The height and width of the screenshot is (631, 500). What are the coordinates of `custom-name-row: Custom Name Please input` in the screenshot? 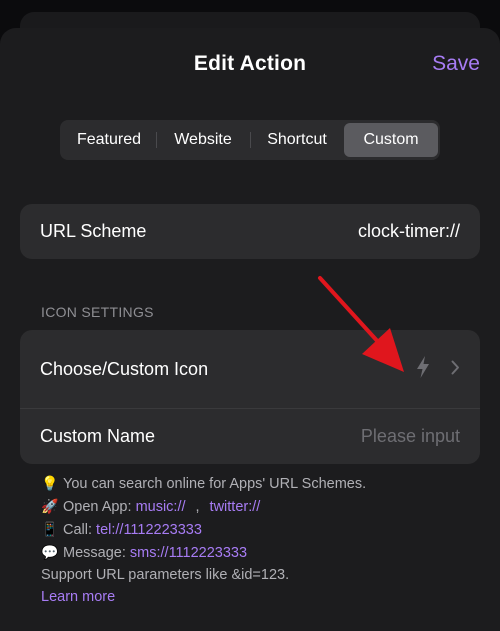 It's located at (250, 436).